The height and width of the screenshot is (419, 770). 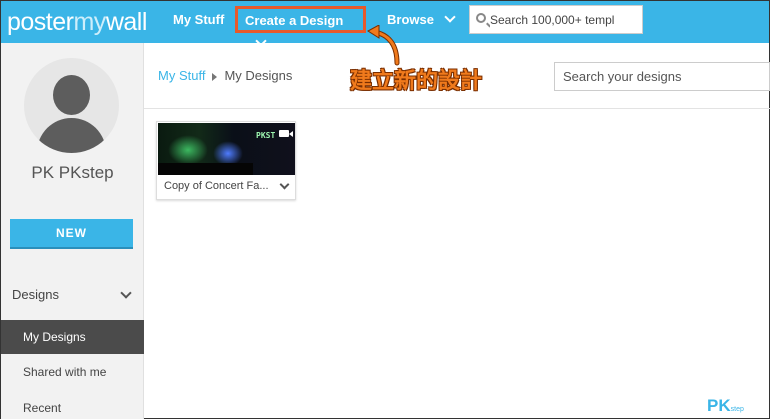 I want to click on nav-create-a-design: Create a Design, so click(x=300, y=26).